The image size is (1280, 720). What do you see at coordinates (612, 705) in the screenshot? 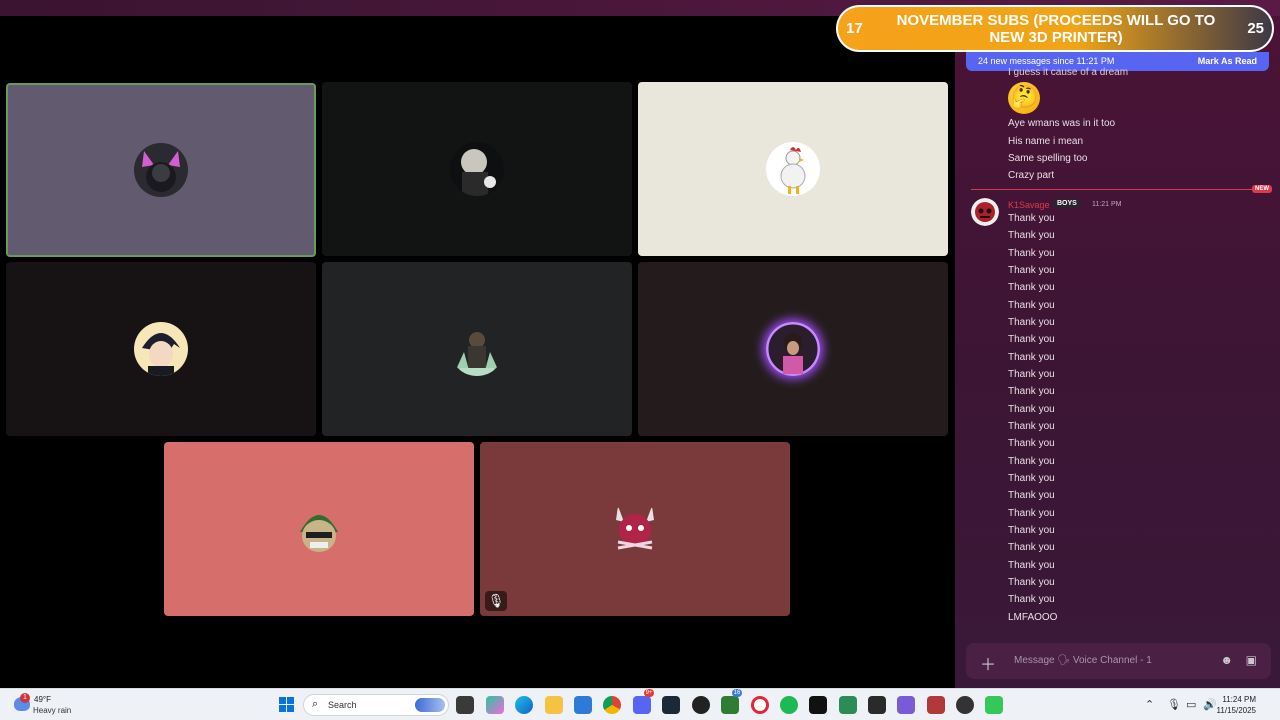
I see `chrome-icon` at bounding box center [612, 705].